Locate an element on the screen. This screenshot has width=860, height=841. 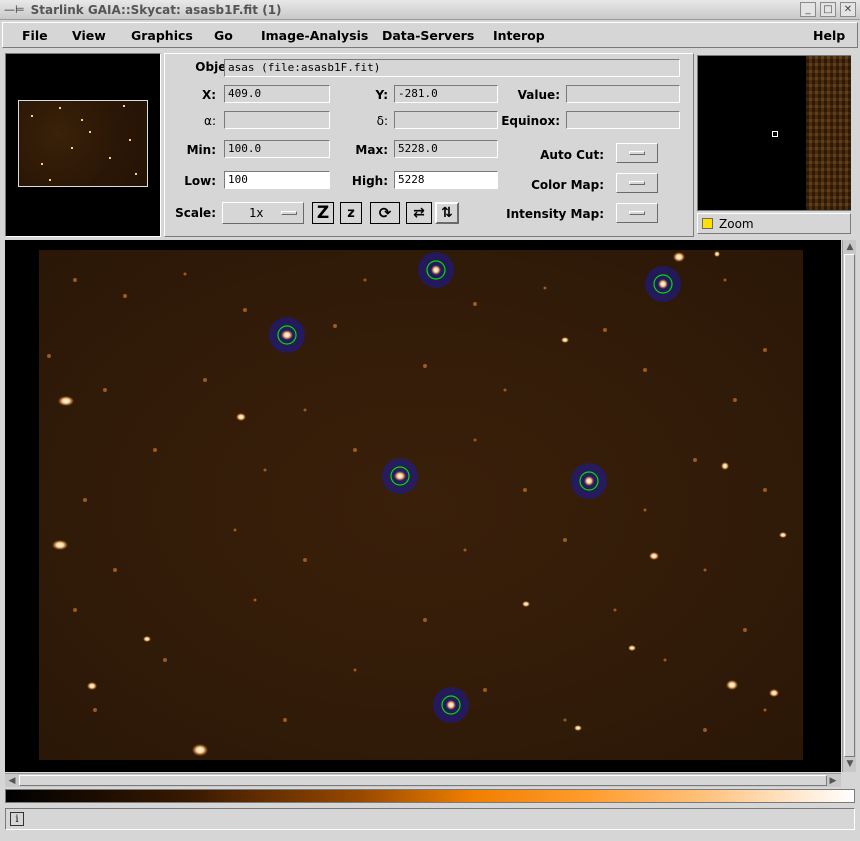
vertical-scrollbar: ▲ ▼ is located at coordinates (849, 506).